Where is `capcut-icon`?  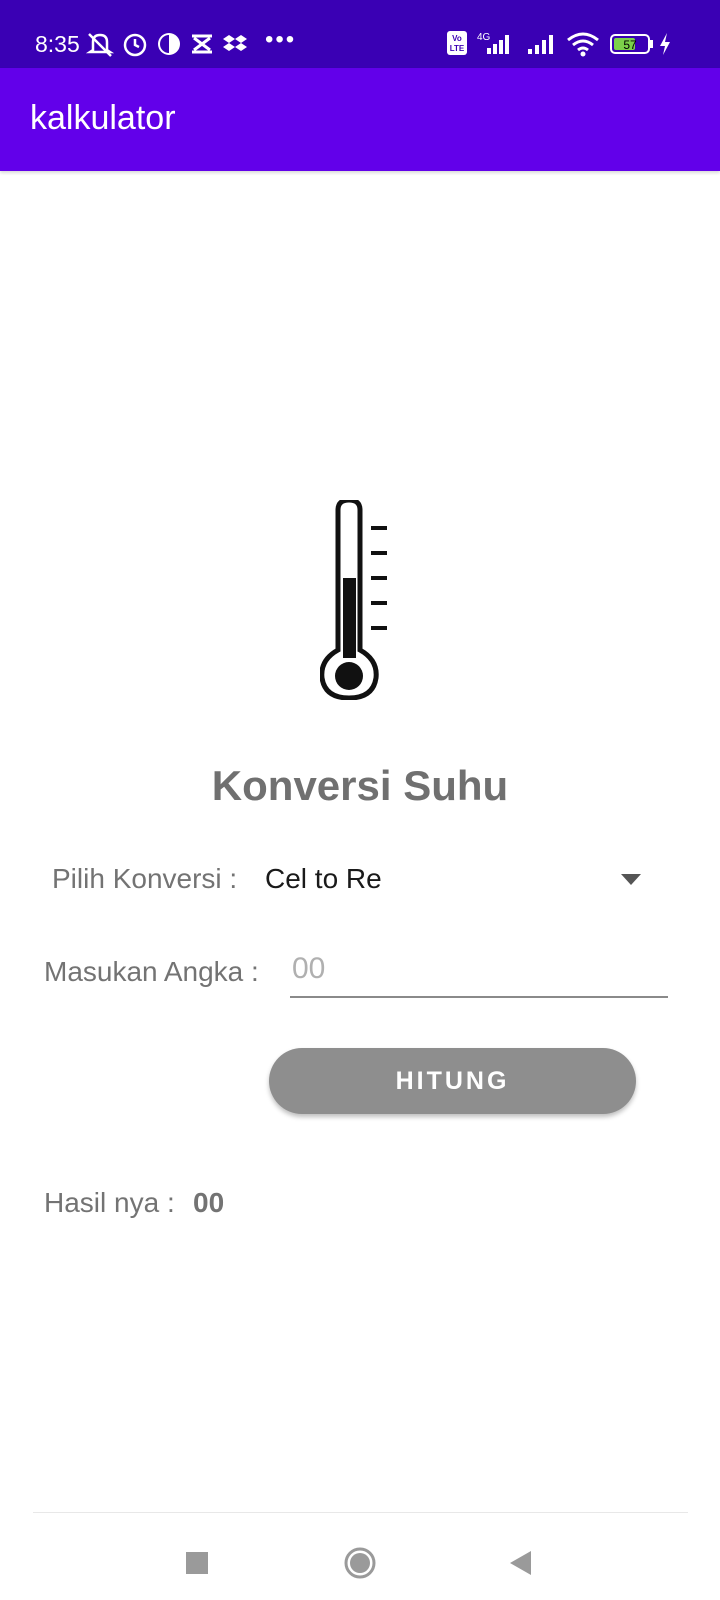
capcut-icon is located at coordinates (202, 44).